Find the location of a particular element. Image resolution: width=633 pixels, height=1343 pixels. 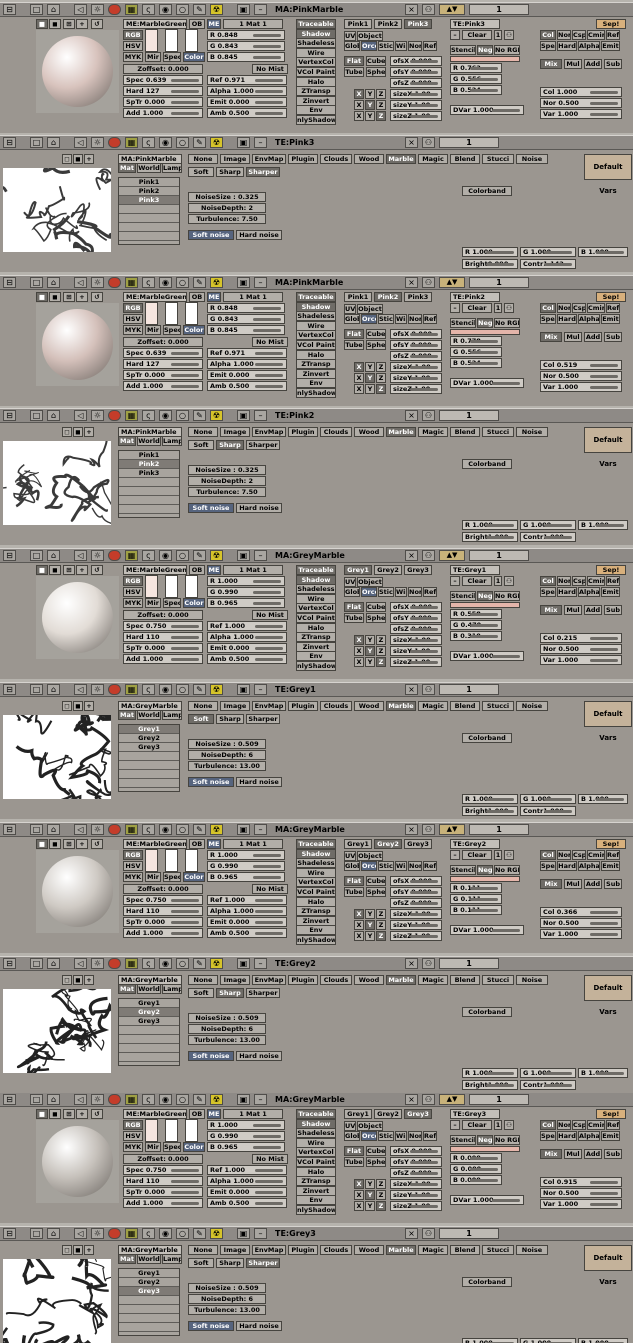

sptr-slider: SpTr 0.000 is located at coordinates (163, 1192).